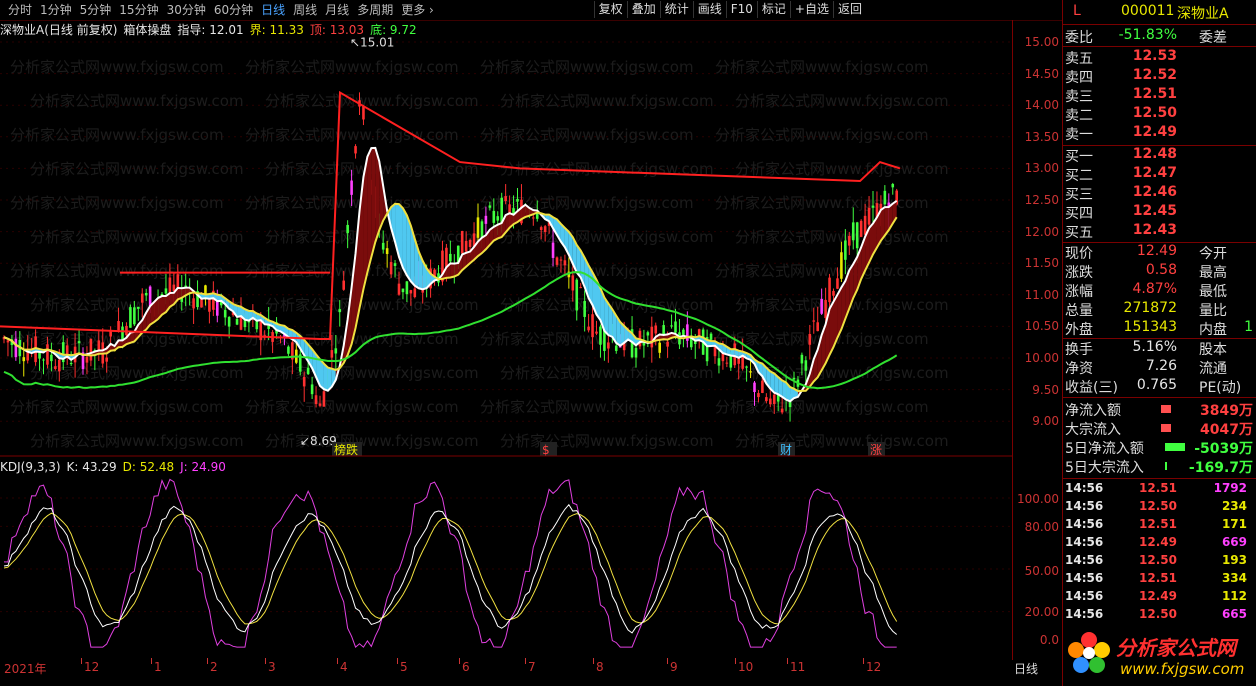 Image resolution: width=1256 pixels, height=686 pixels. What do you see at coordinates (305, 10) in the screenshot?
I see `tab-period-7: 周线` at bounding box center [305, 10].